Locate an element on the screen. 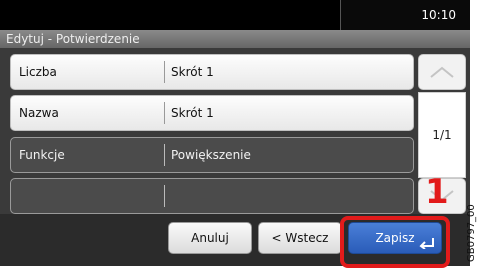 This screenshot has height=268, width=480. figure-code: GB0797_00 is located at coordinates (471, 233).